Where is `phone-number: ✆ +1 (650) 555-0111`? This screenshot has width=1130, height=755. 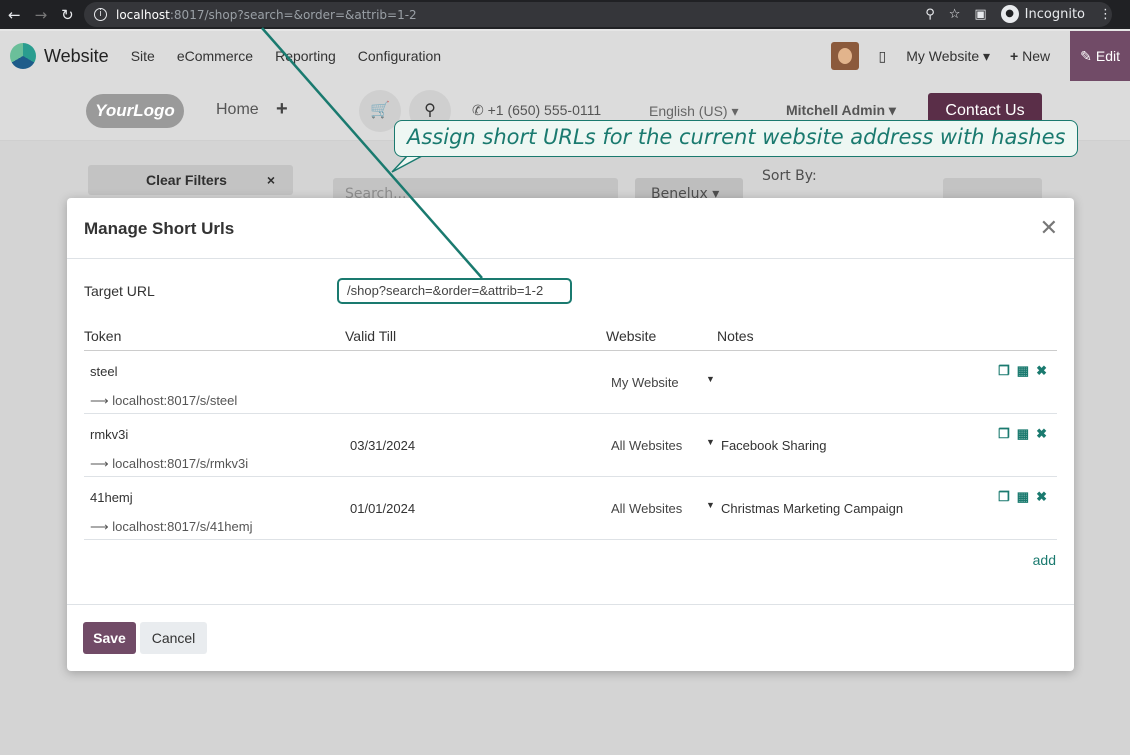 phone-number: ✆ +1 (650) 555-0111 is located at coordinates (536, 110).